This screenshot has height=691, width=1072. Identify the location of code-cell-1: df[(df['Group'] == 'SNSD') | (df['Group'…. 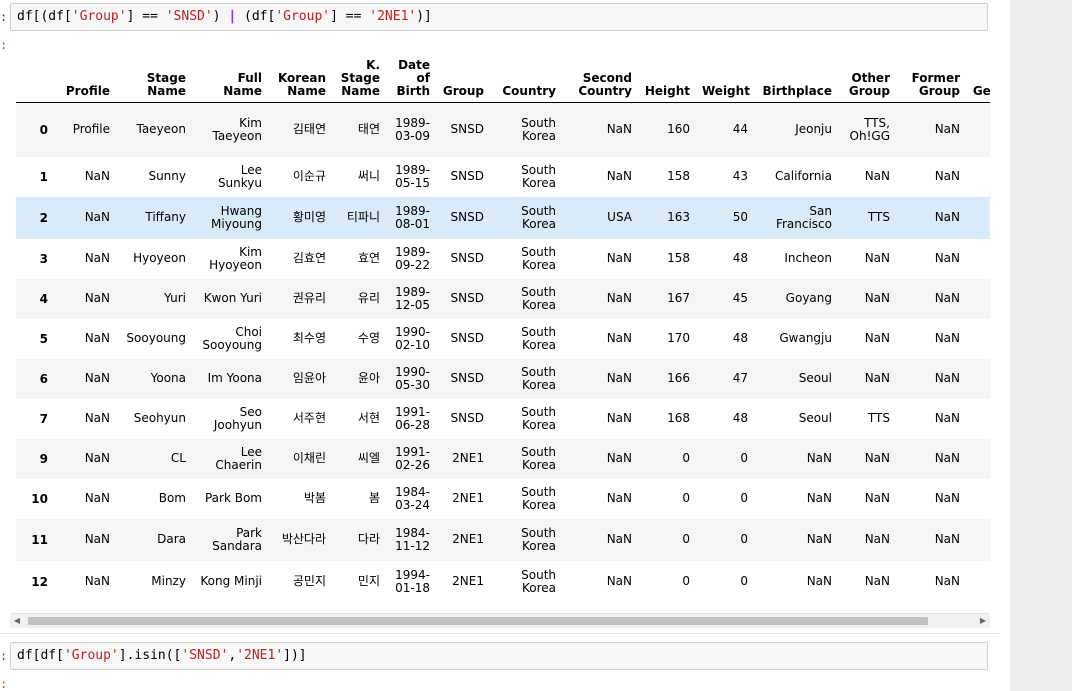
(499, 17).